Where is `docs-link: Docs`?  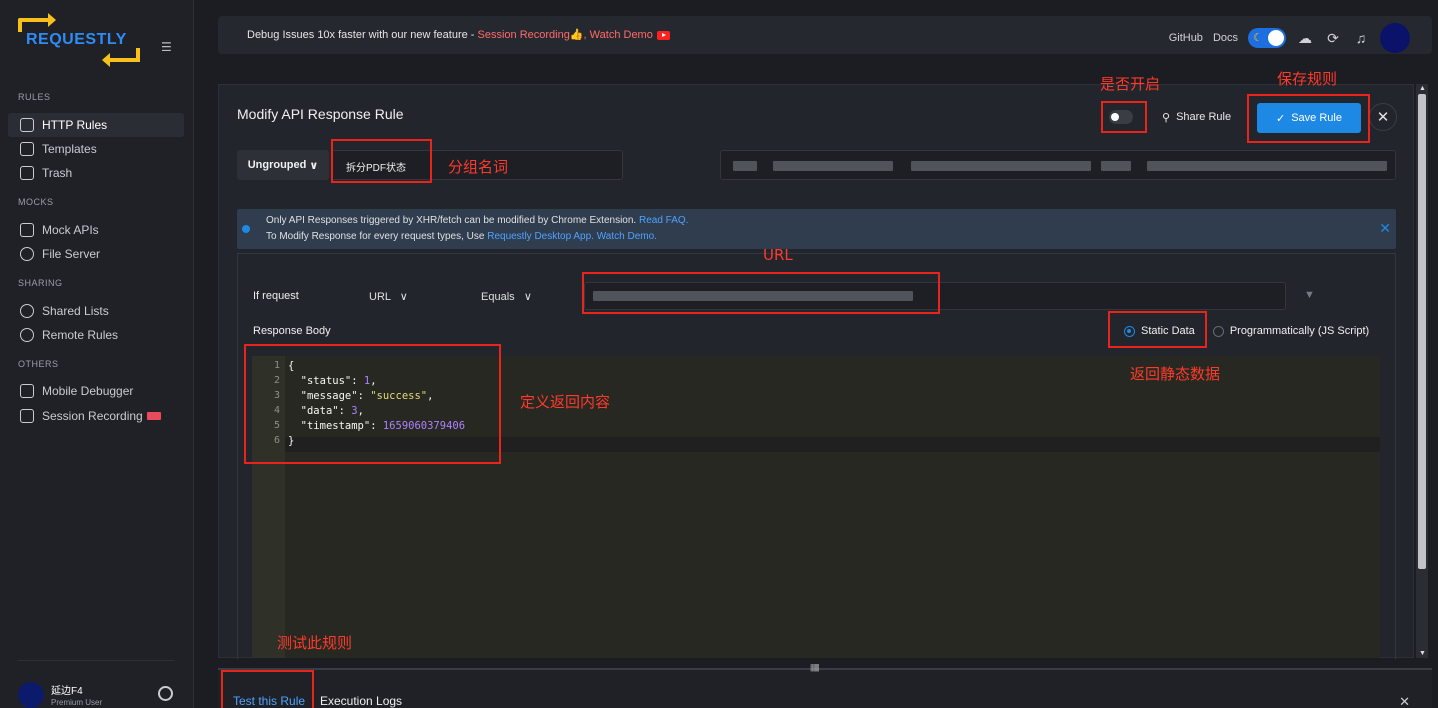
docs-link: Docs is located at coordinates (1225, 38).